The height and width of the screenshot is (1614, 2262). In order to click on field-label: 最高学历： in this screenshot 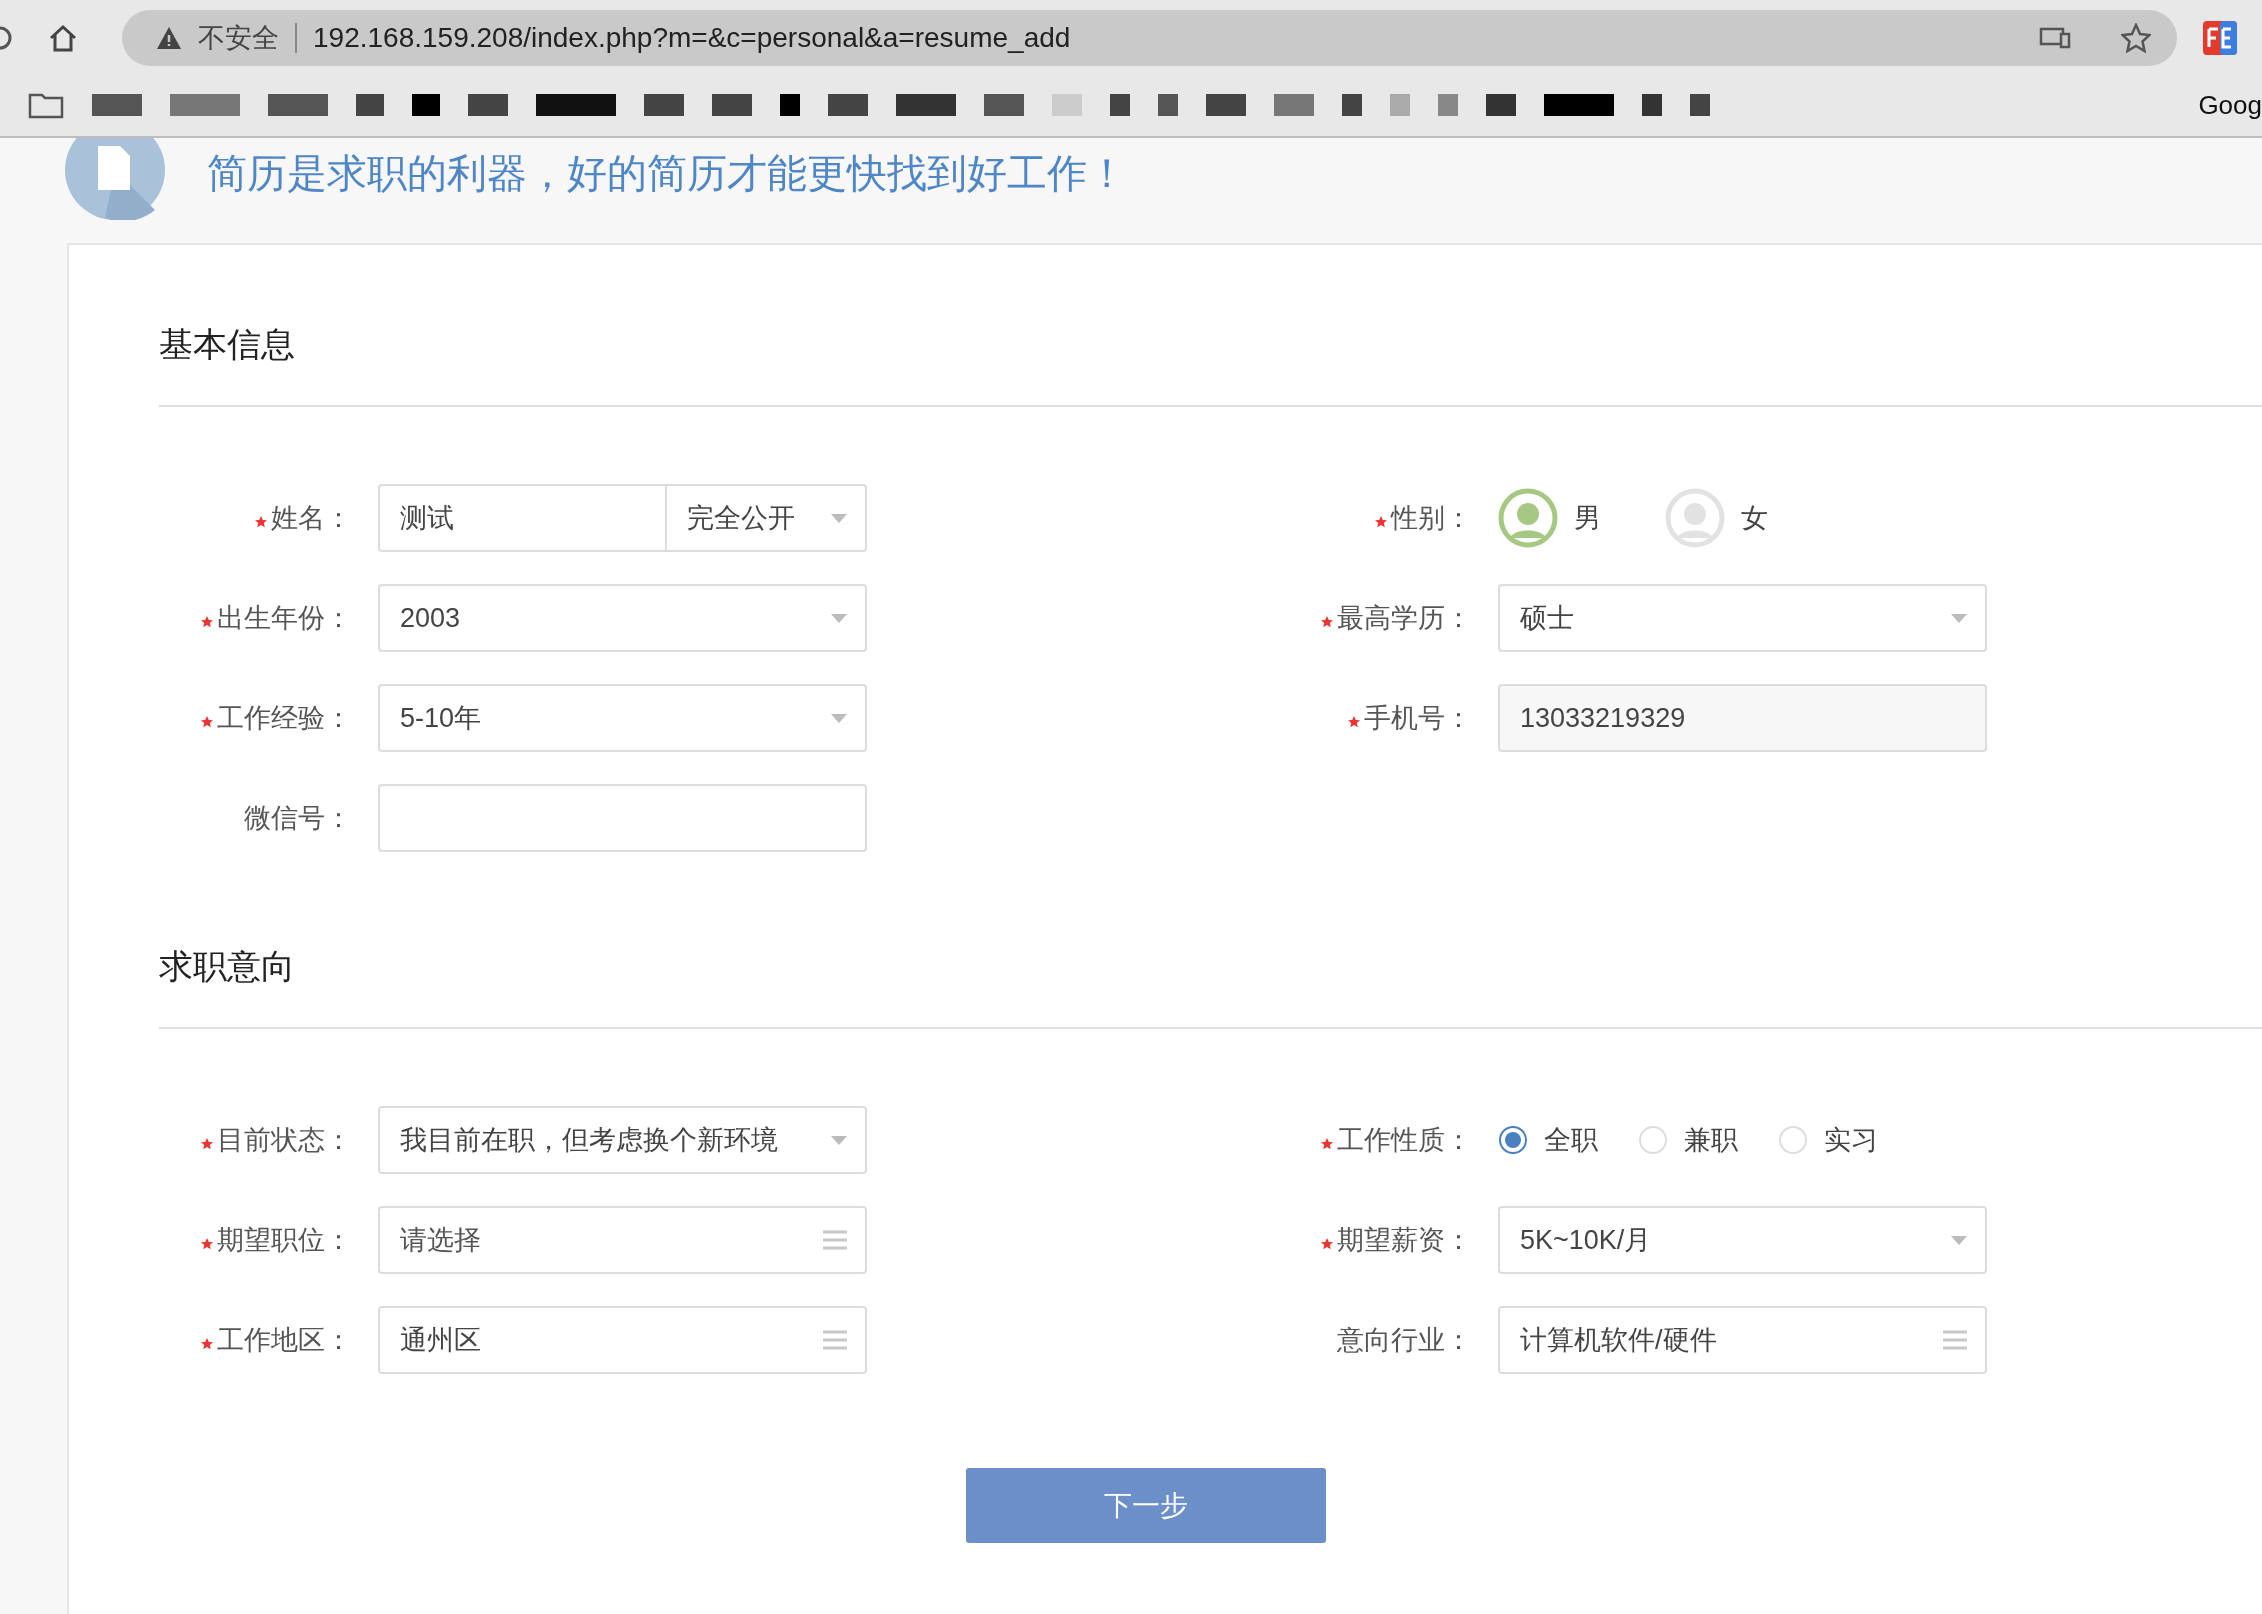, I will do `click(1404, 618)`.